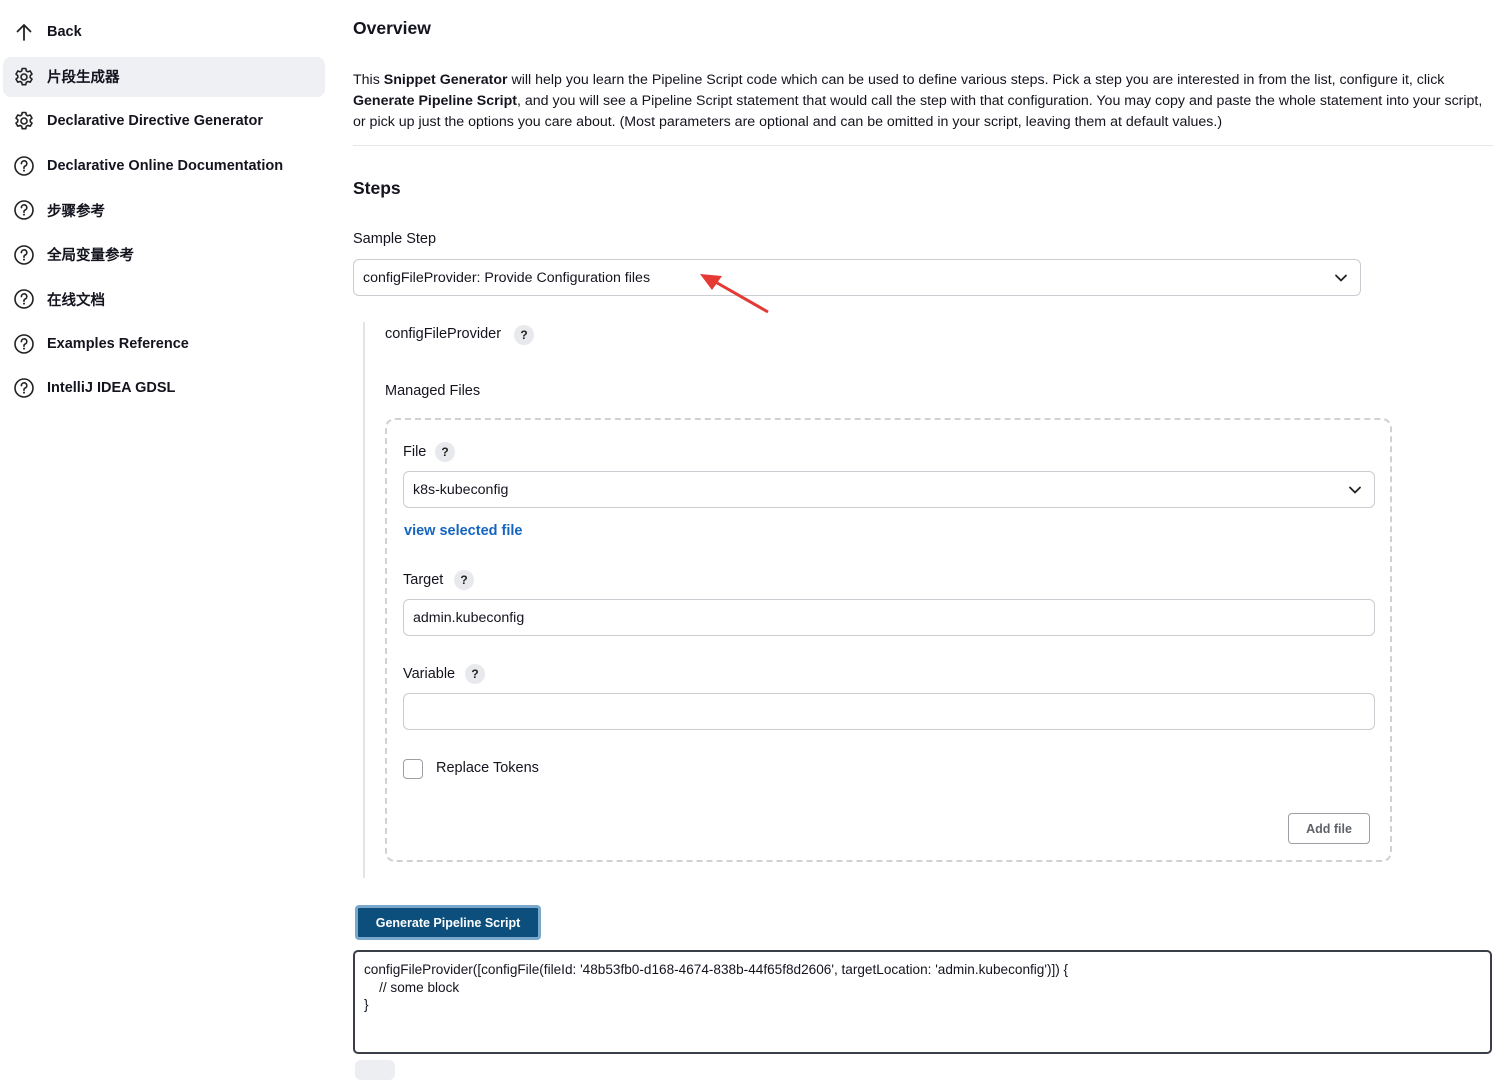  Describe the element at coordinates (164, 299) in the screenshot. I see `sidebar-item-online-docs: 在线文档` at that location.